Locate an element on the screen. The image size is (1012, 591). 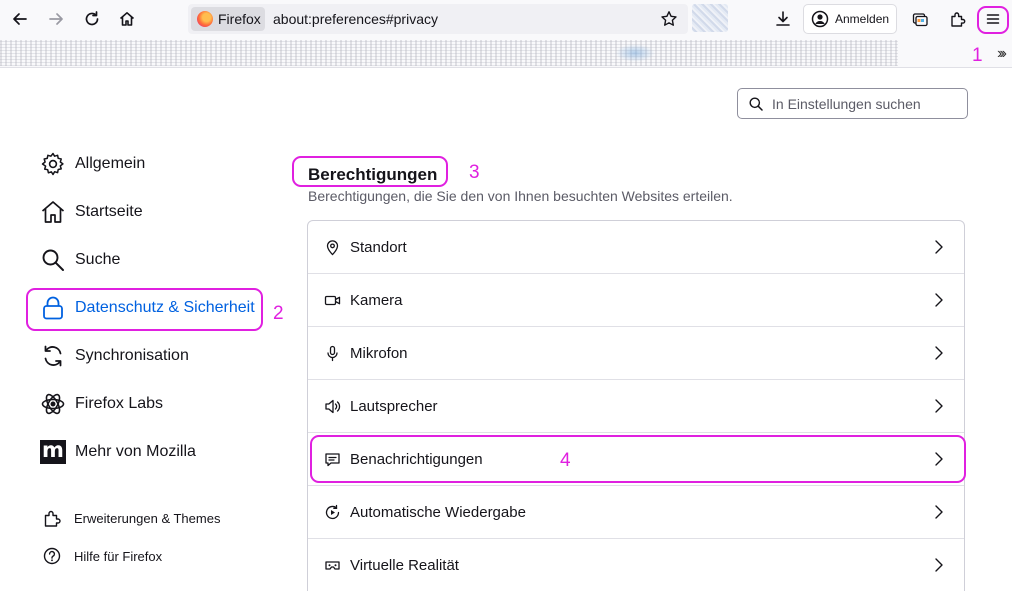
app-menu-button is located at coordinates (993, 19).